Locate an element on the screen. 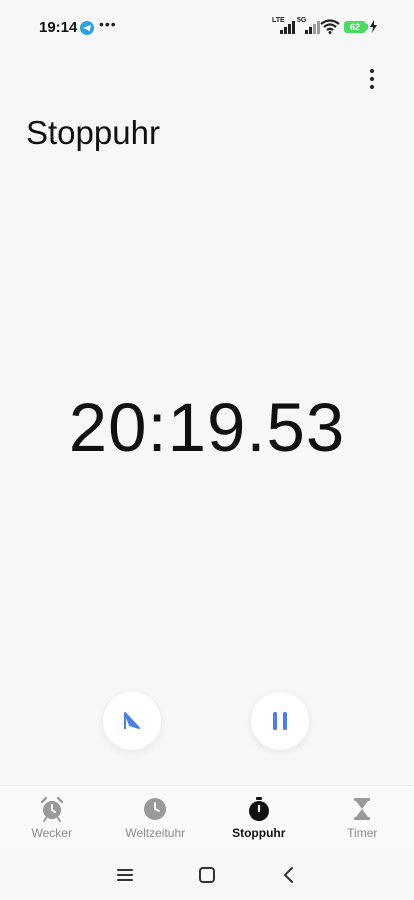 The height and width of the screenshot is (900, 414). tab-stoppuhr: Stoppuhr is located at coordinates (259, 817).